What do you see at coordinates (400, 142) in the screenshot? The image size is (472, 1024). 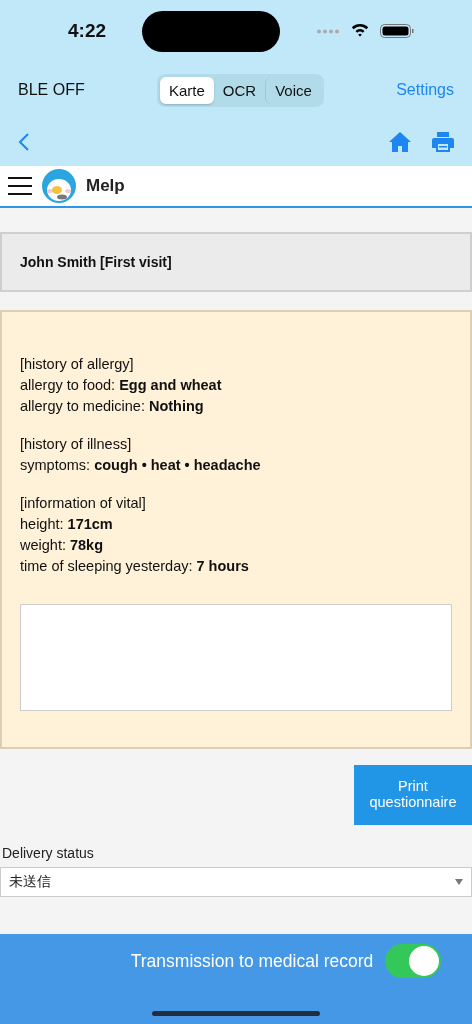 I see `home-icon` at bounding box center [400, 142].